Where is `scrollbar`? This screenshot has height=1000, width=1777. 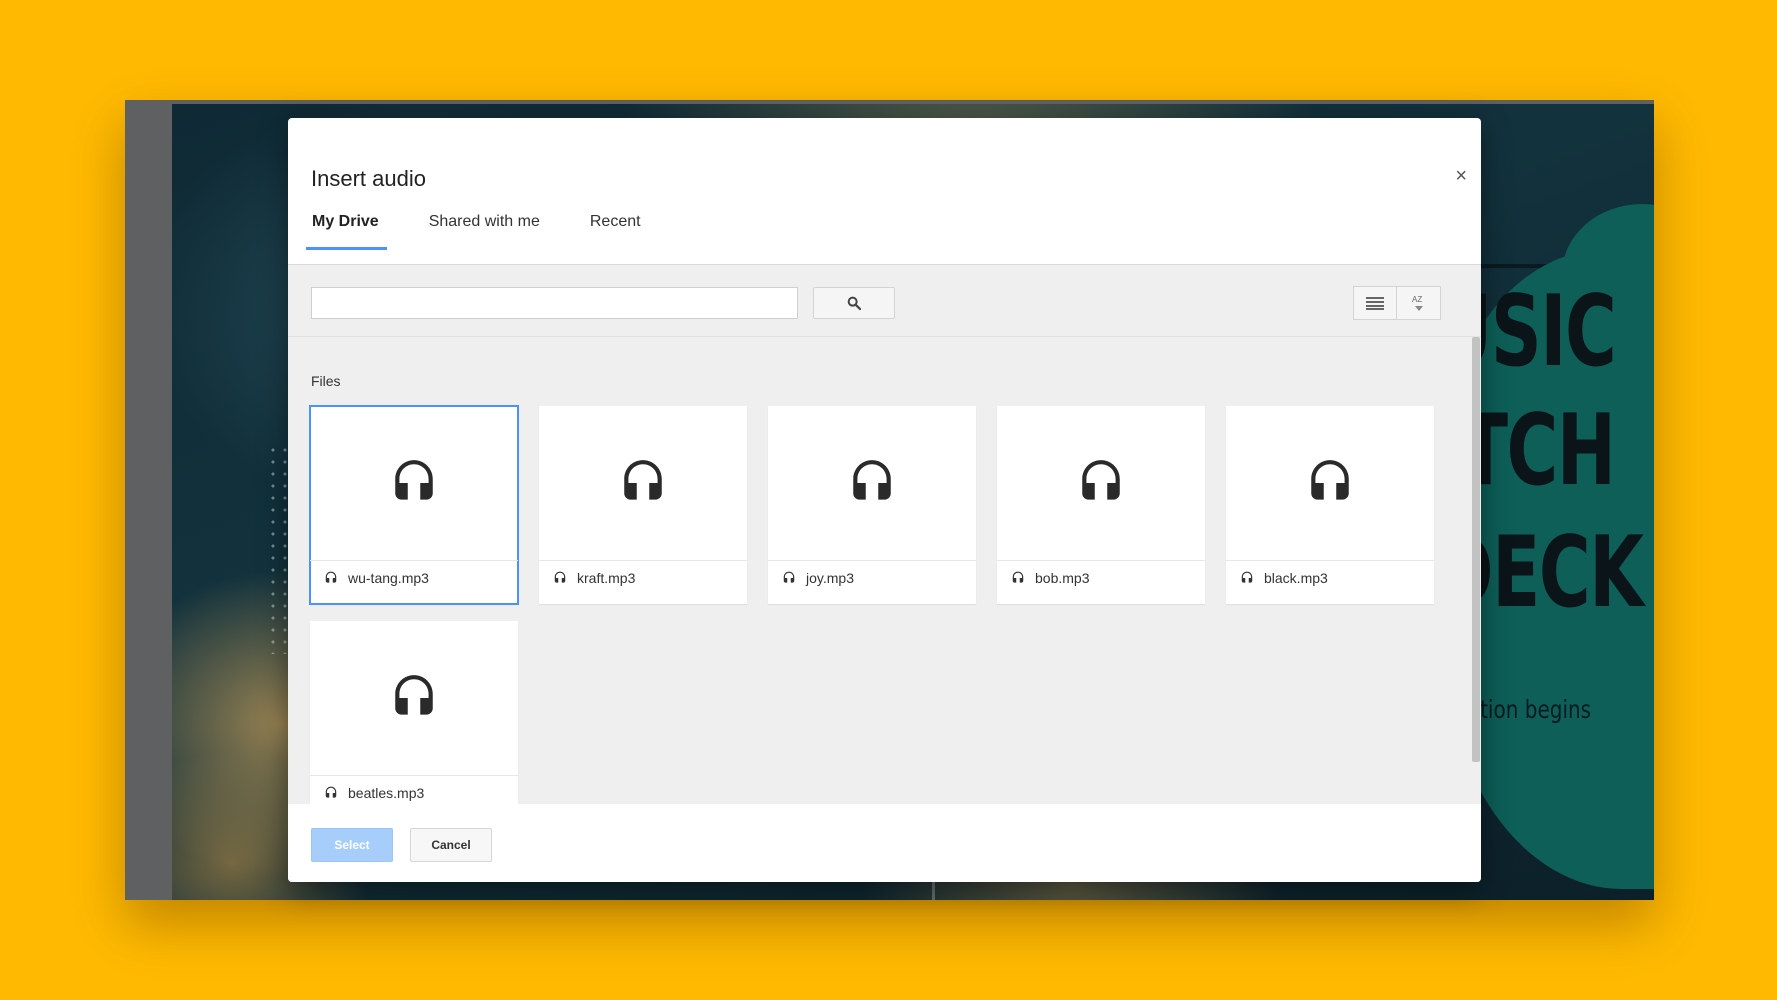
scrollbar is located at coordinates (1476, 549).